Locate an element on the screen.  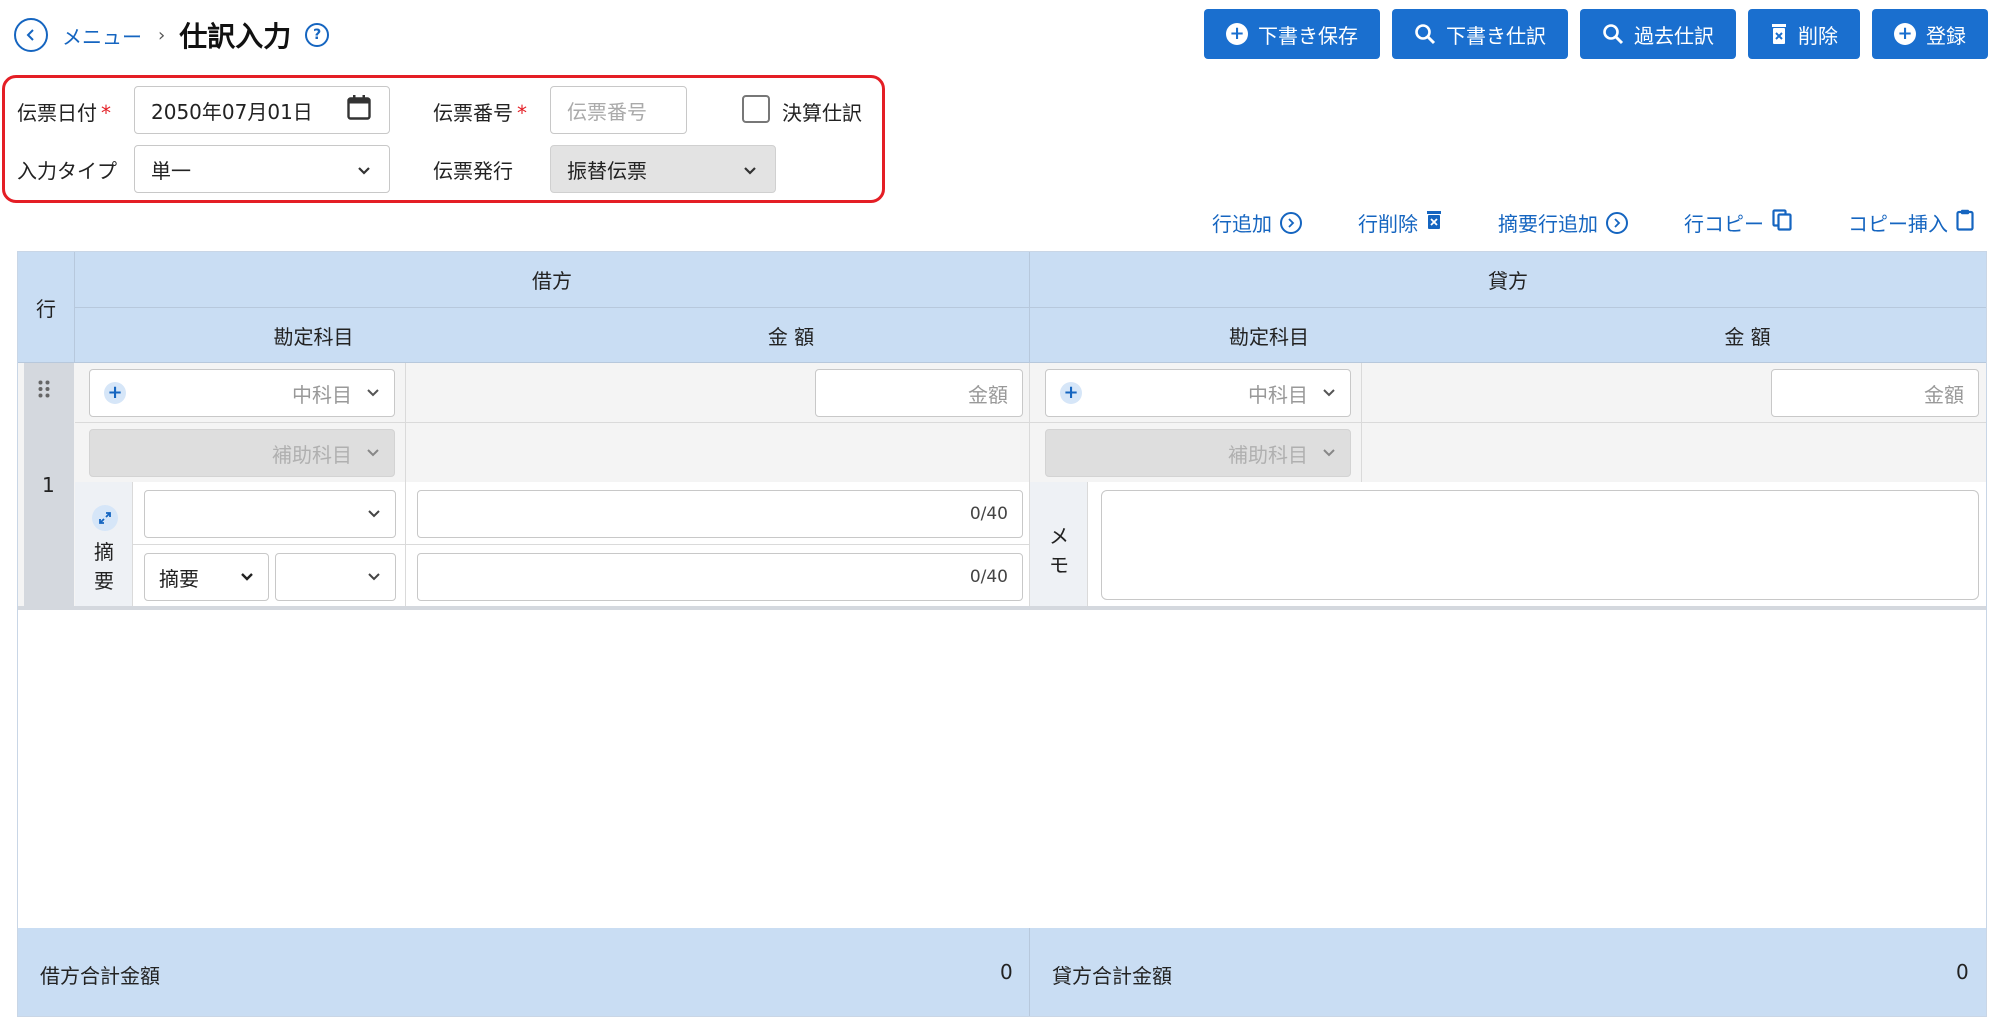
credit-aux-account-placeholder: 補助科目 is located at coordinates (1268, 454).